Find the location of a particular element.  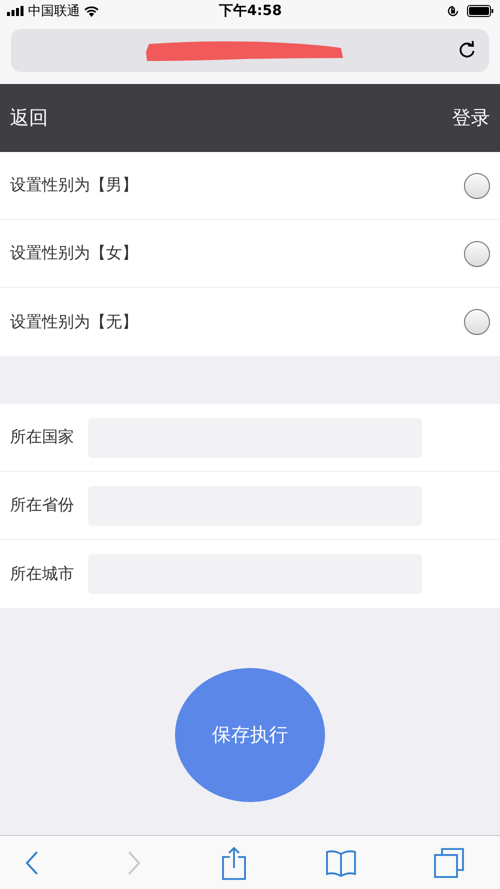

login-link: 登录 is located at coordinates (471, 118).